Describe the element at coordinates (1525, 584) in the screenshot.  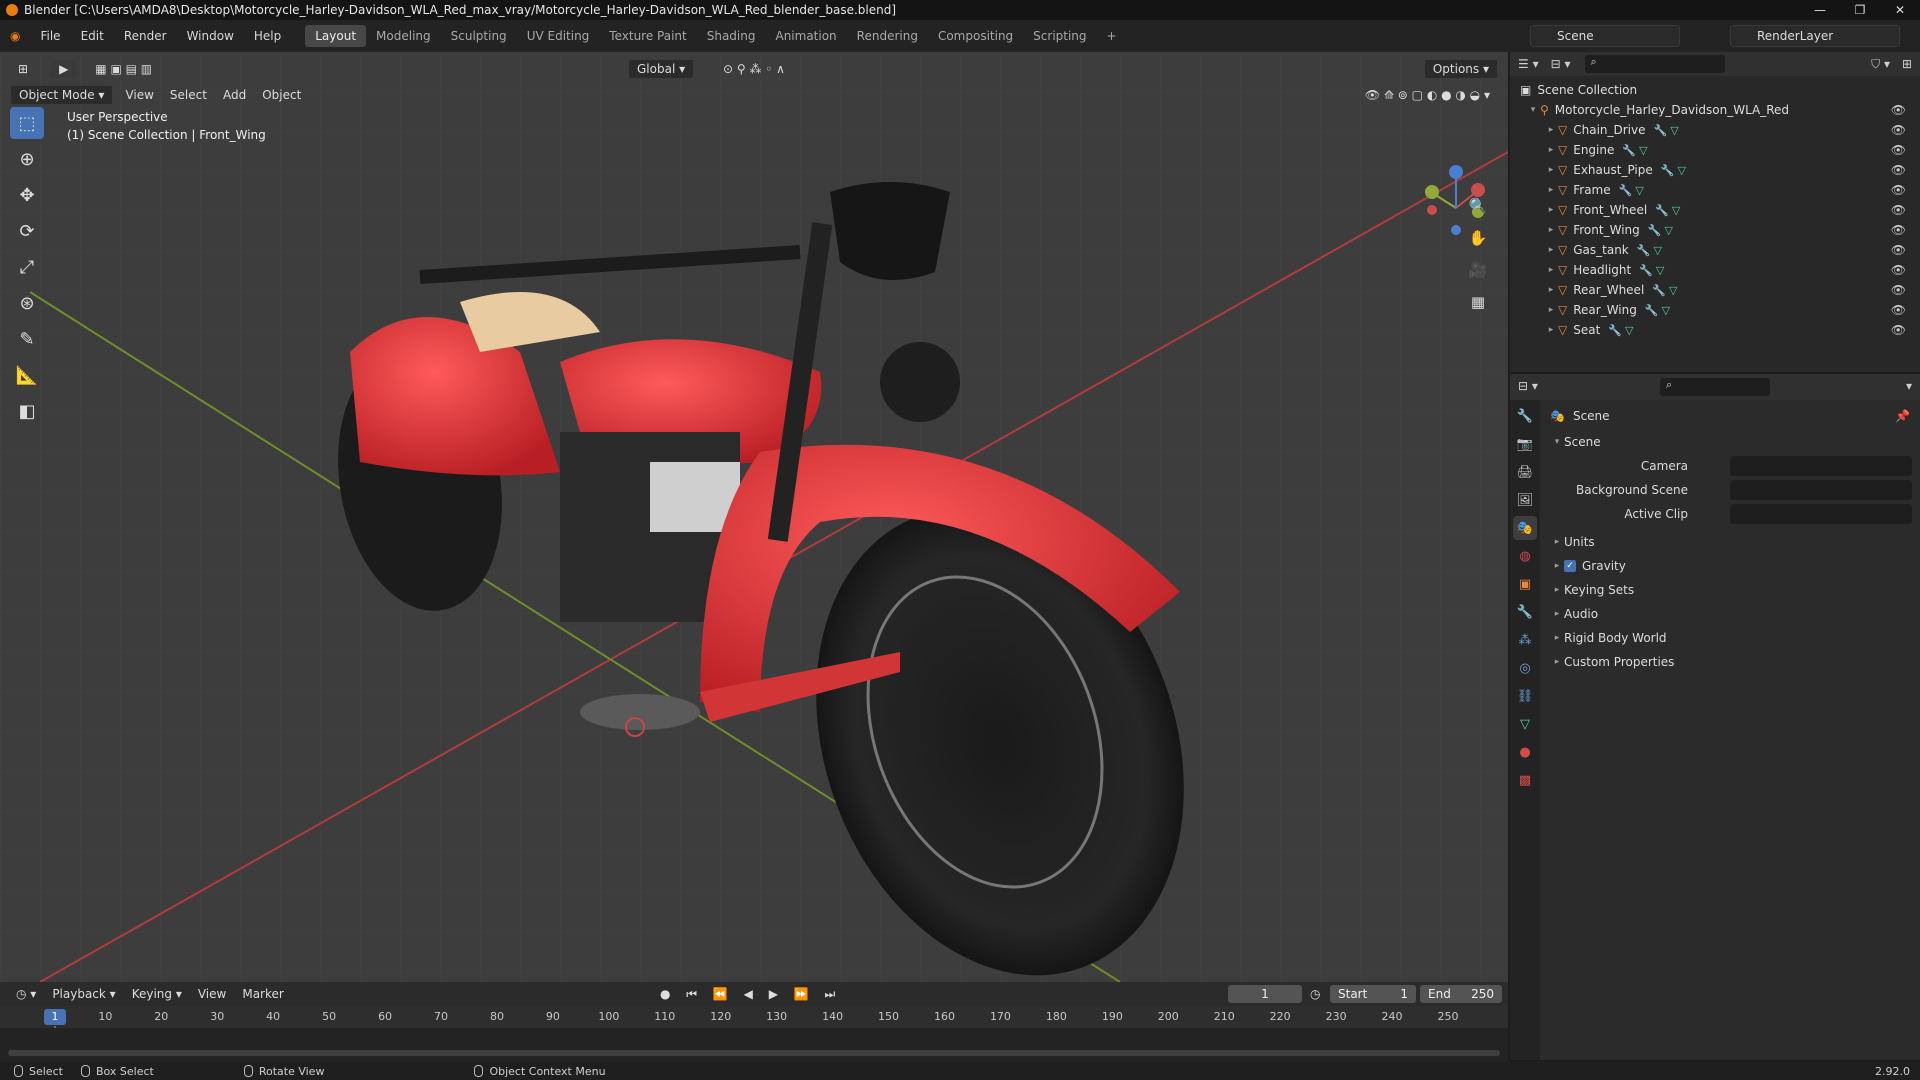
I see `object-tab-icon: ▣` at that location.